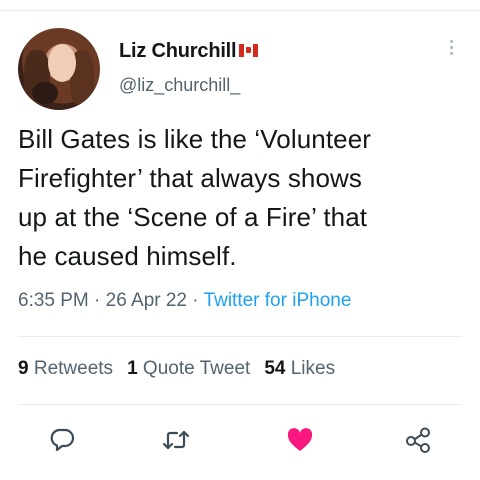 The image size is (480, 480). I want to click on canada-flag-icon, so click(249, 50).